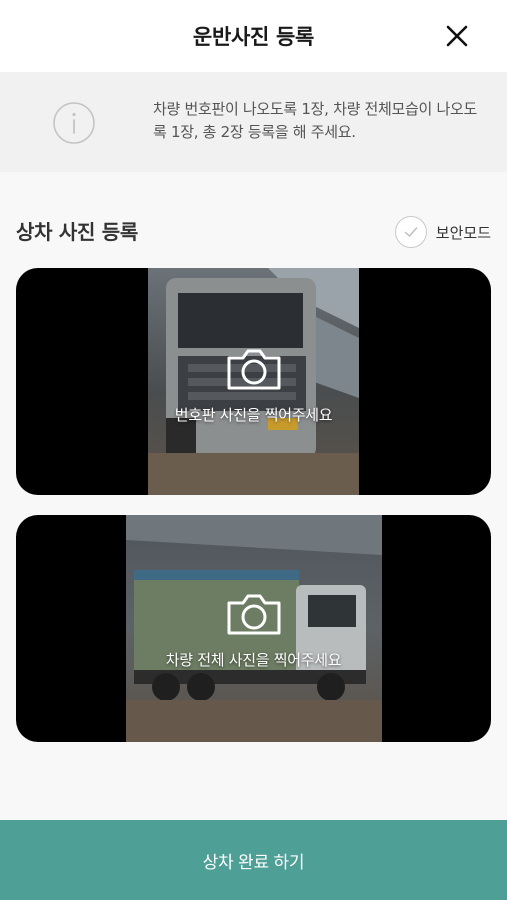 The width and height of the screenshot is (507, 900). I want to click on secure-mode-checkbox, so click(410, 232).